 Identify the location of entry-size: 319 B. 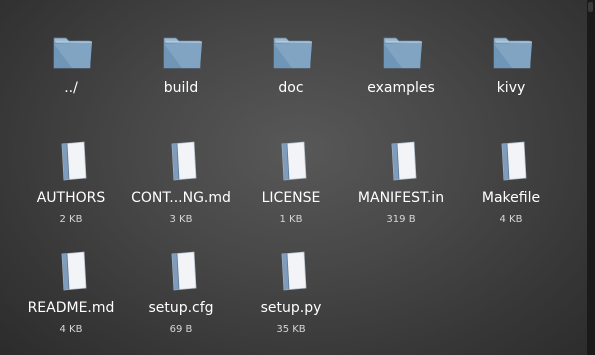
(401, 219).